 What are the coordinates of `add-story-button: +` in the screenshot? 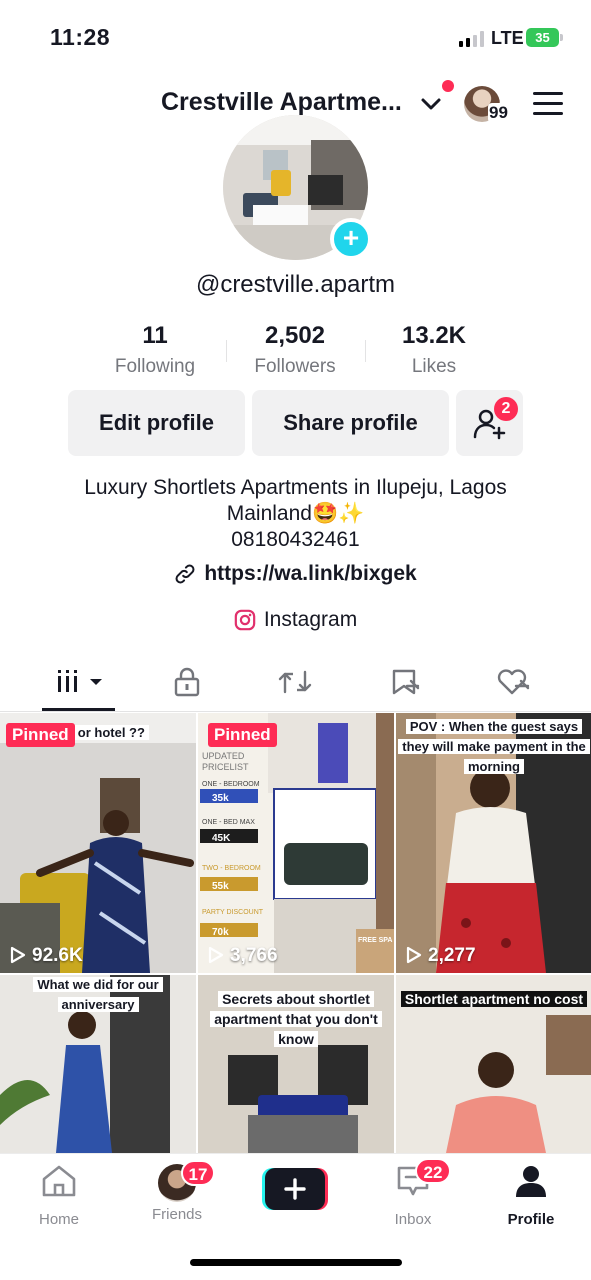 It's located at (351, 239).